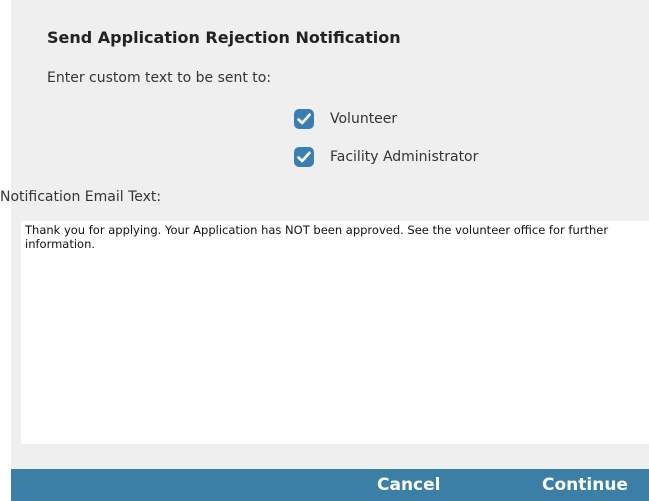  What do you see at coordinates (81, 197) in the screenshot?
I see `email-text-label: Notification Email Text:` at bounding box center [81, 197].